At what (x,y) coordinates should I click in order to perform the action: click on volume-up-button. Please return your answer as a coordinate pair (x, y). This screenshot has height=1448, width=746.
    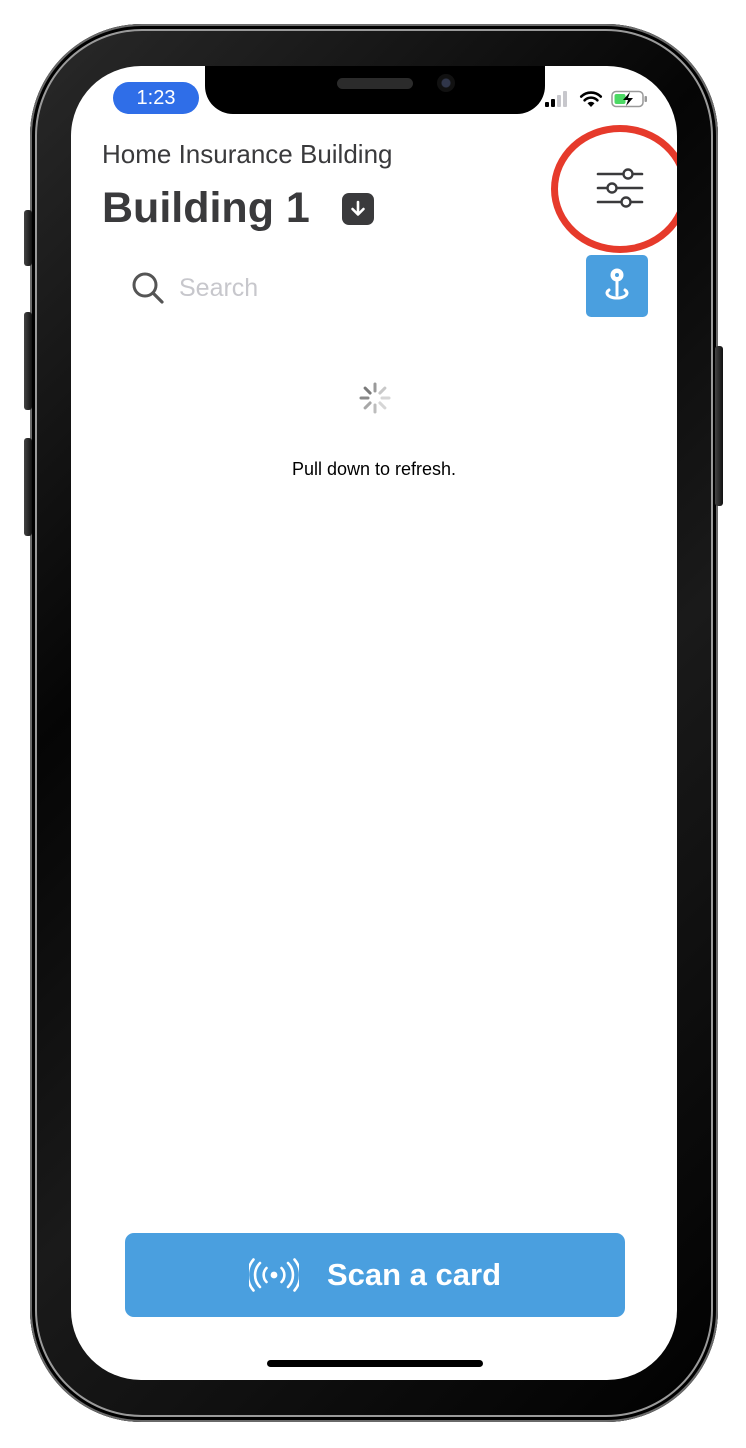
    Looking at the image, I should click on (28, 361).